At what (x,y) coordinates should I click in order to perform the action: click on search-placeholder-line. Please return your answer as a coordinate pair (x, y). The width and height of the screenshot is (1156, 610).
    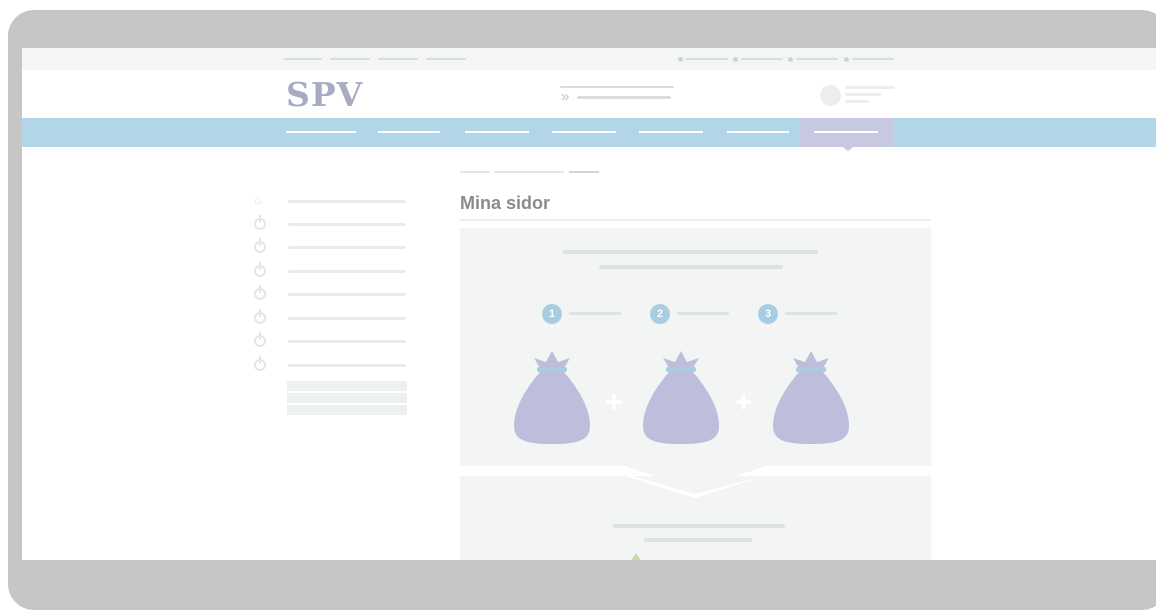
    Looking at the image, I should click on (617, 87).